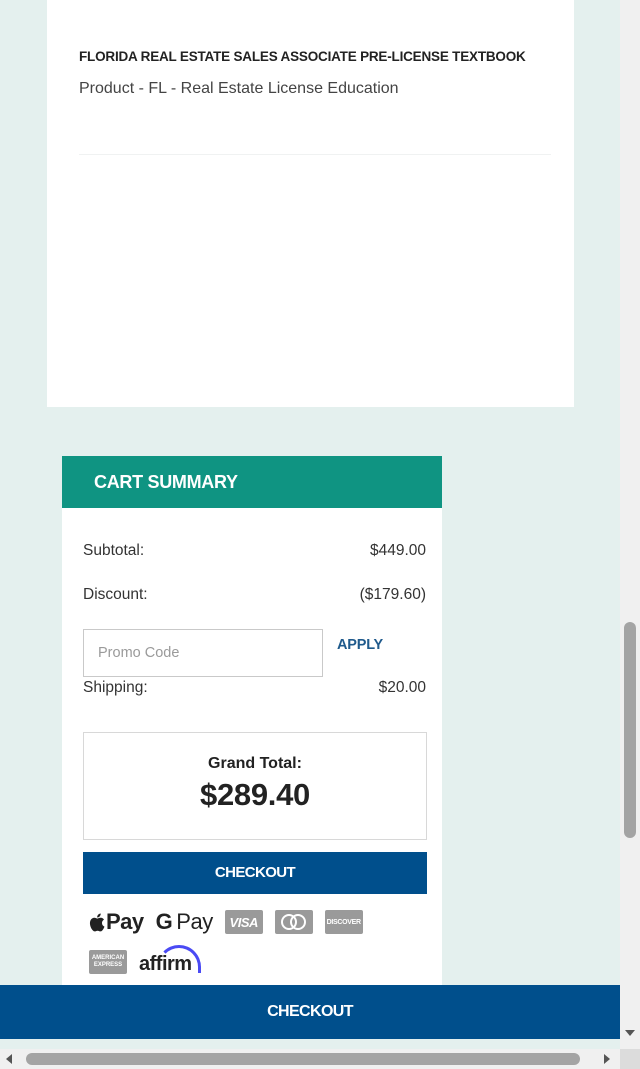  I want to click on grand-total-box: Grand Total: $289.40, so click(255, 786).